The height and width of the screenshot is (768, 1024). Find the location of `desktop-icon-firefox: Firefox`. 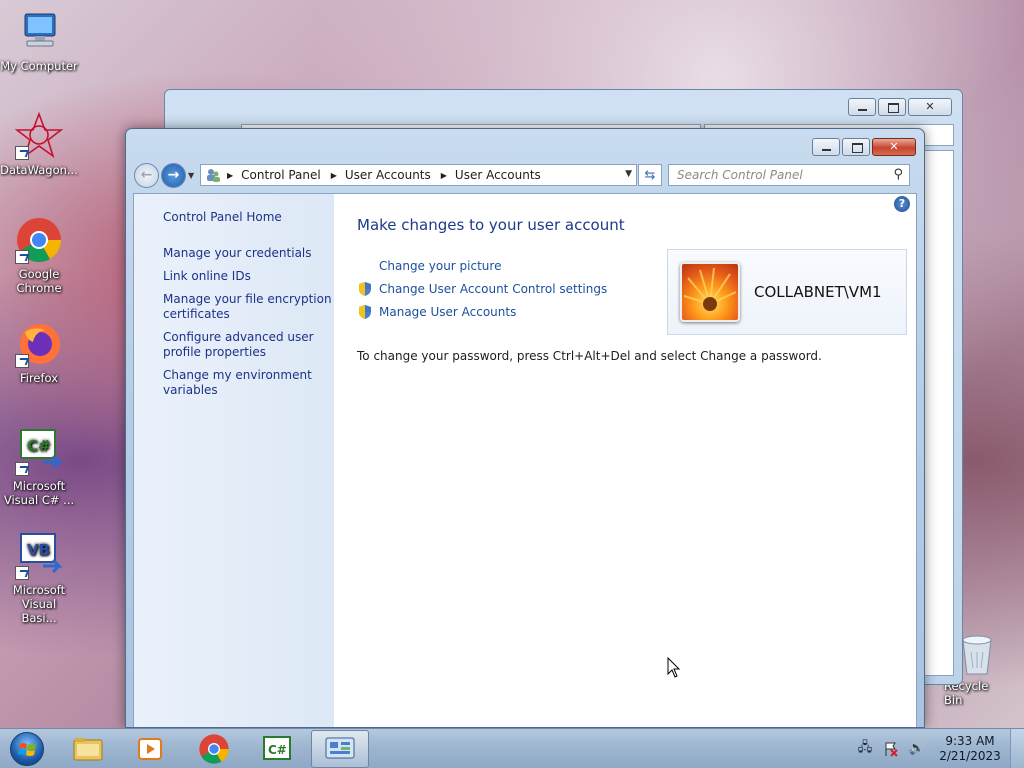

desktop-icon-firefox: Firefox is located at coordinates (39, 352).